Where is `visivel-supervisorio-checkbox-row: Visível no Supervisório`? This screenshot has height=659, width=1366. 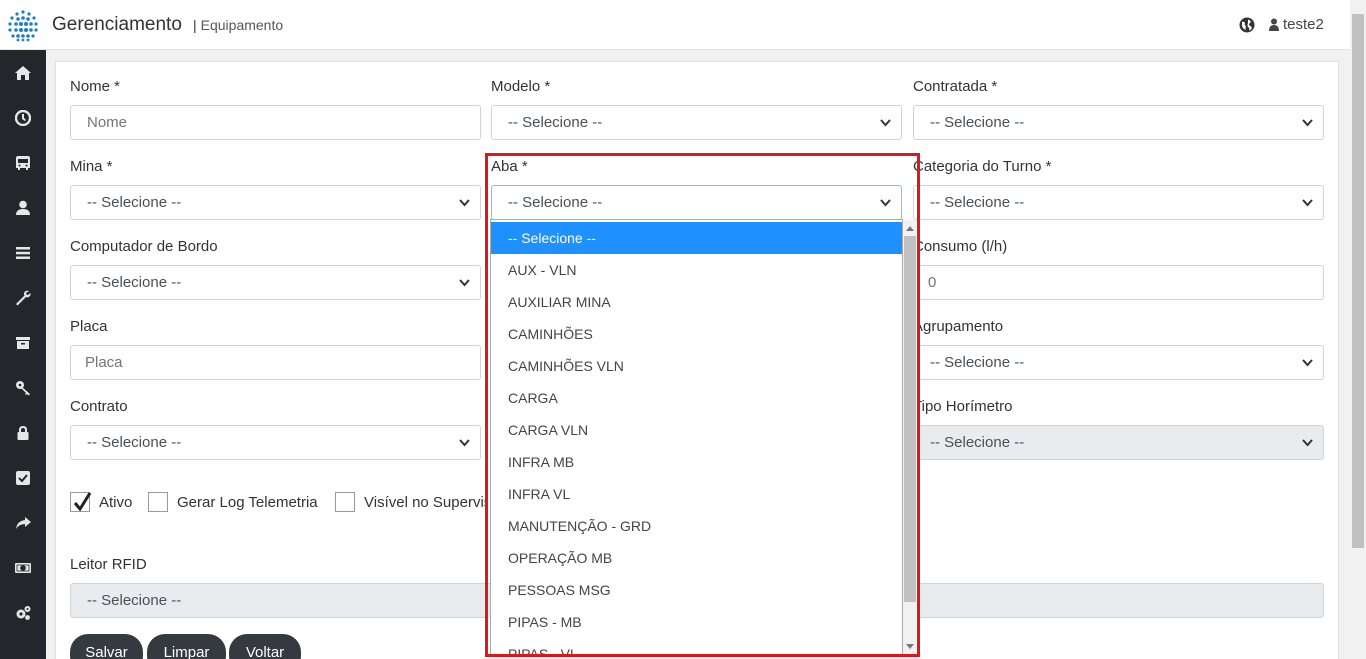 visivel-supervisorio-checkbox-row: Visível no Supervisório is located at coordinates (410, 502).